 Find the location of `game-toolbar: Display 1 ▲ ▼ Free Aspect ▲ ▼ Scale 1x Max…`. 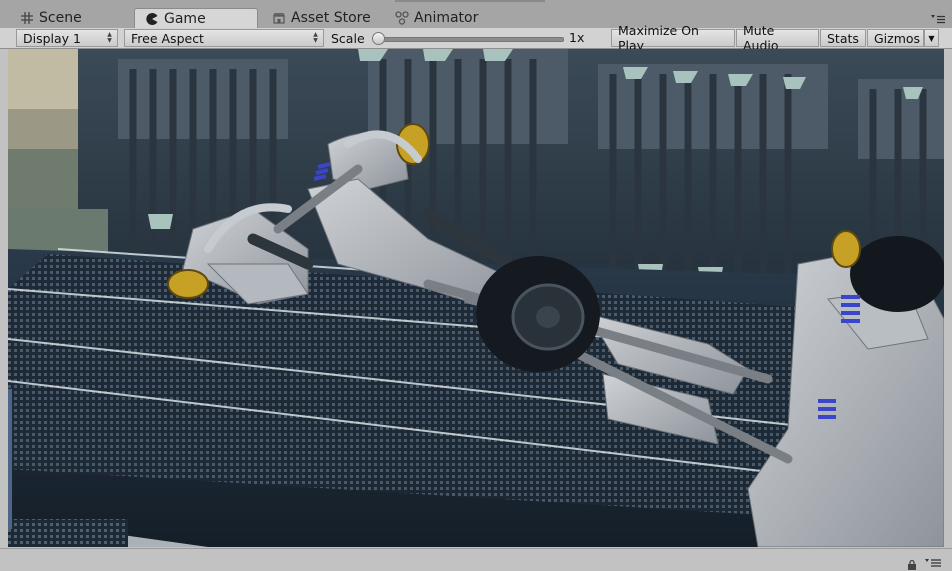

game-toolbar: Display 1 ▲ ▼ Free Aspect ▲ ▼ Scale 1x Max… is located at coordinates (476, 38).